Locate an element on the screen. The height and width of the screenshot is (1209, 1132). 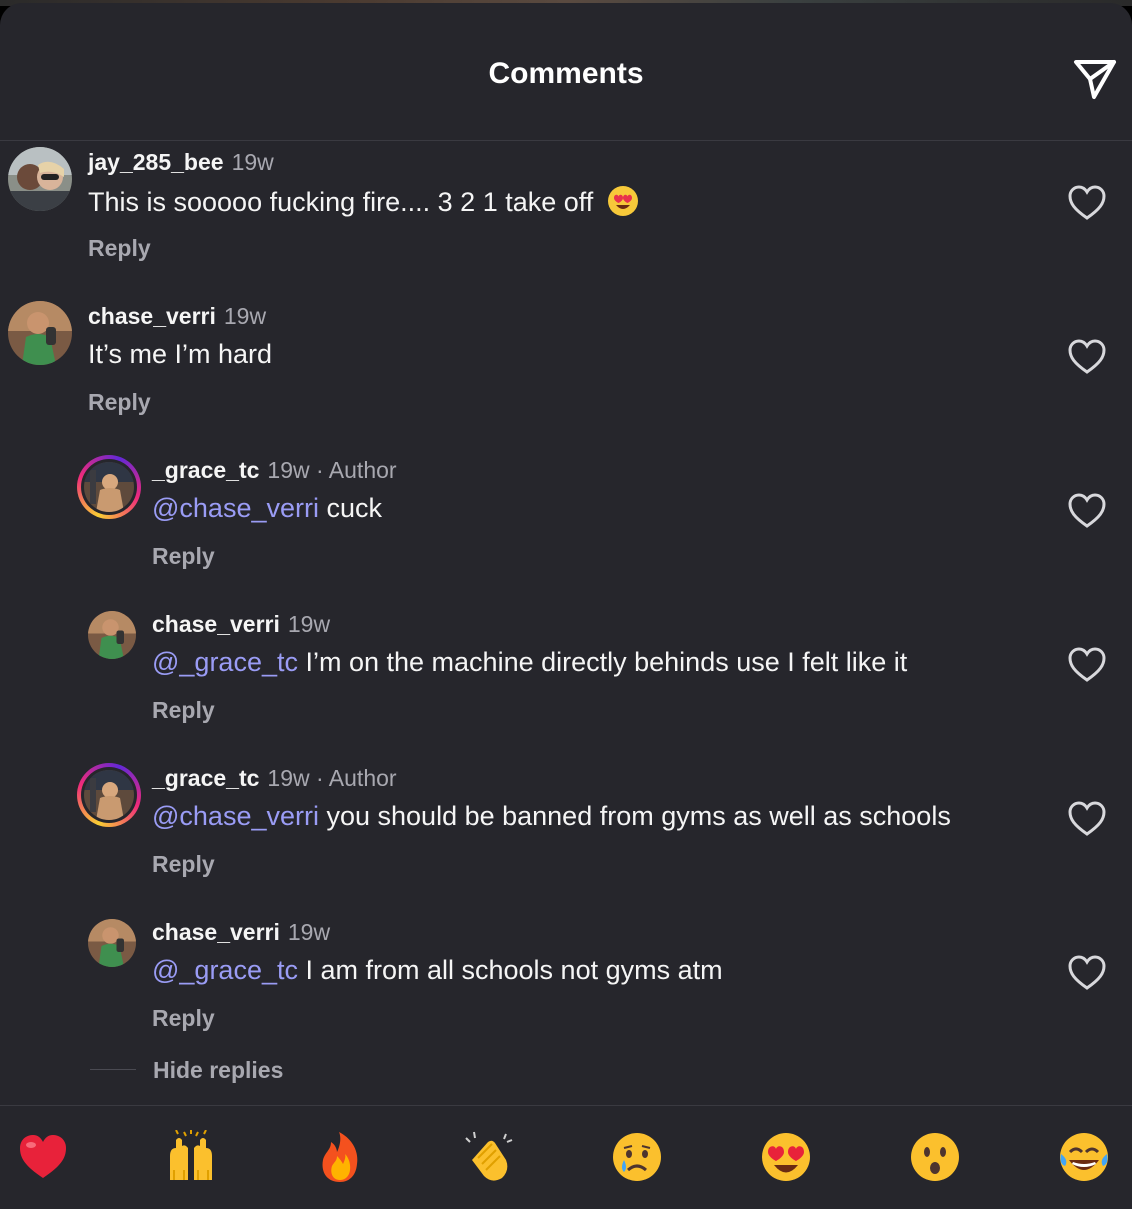
clapping-hands-emoji is located at coordinates (489, 1157).